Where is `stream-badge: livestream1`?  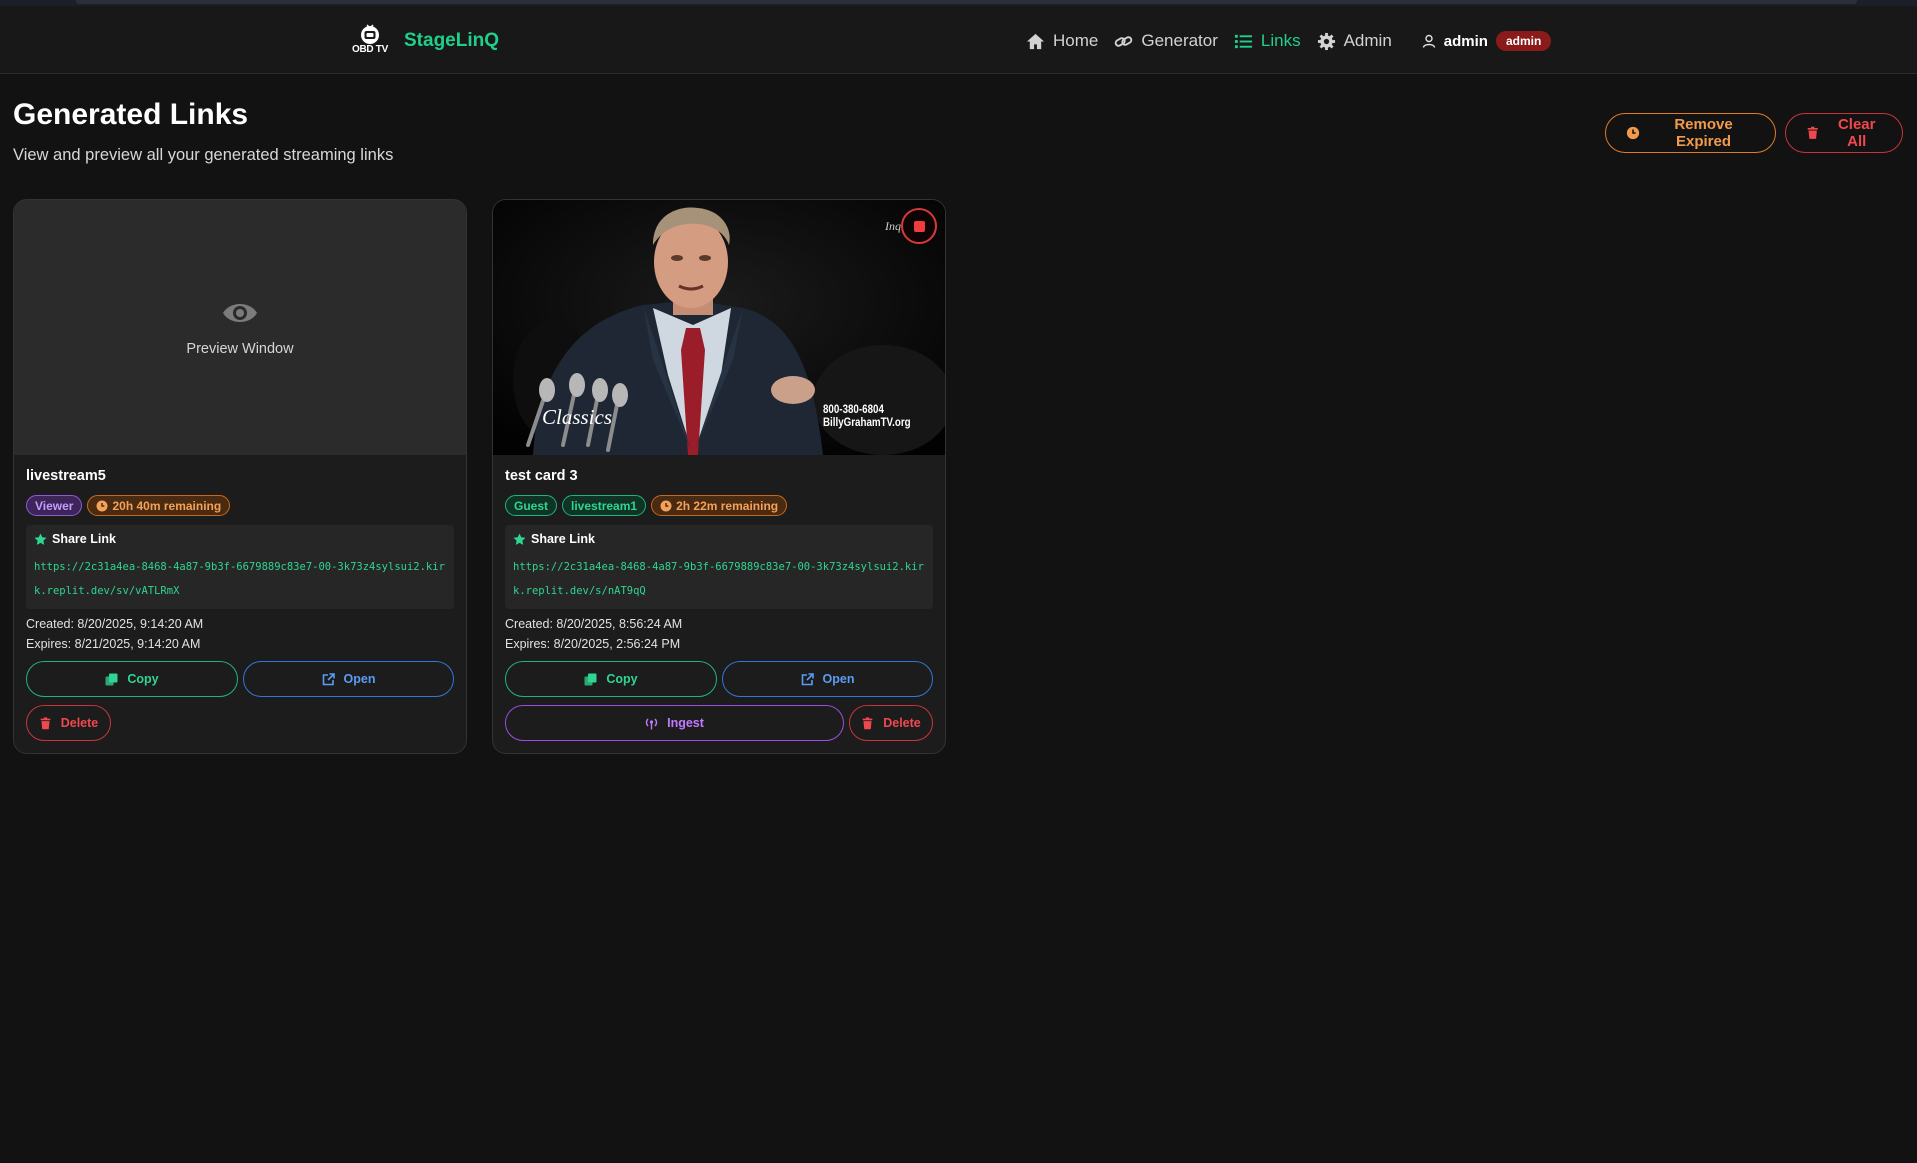
stream-badge: livestream1 is located at coordinates (604, 505).